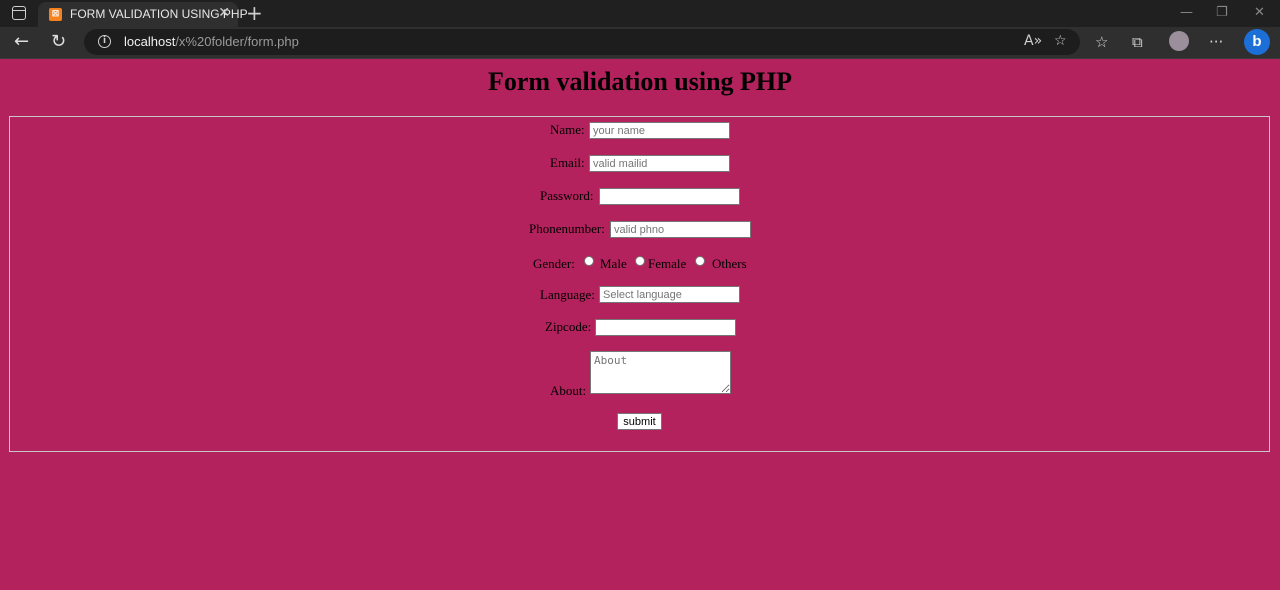 Image resolution: width=1280 pixels, height=590 pixels. I want to click on gender-female-radio, so click(640, 261).